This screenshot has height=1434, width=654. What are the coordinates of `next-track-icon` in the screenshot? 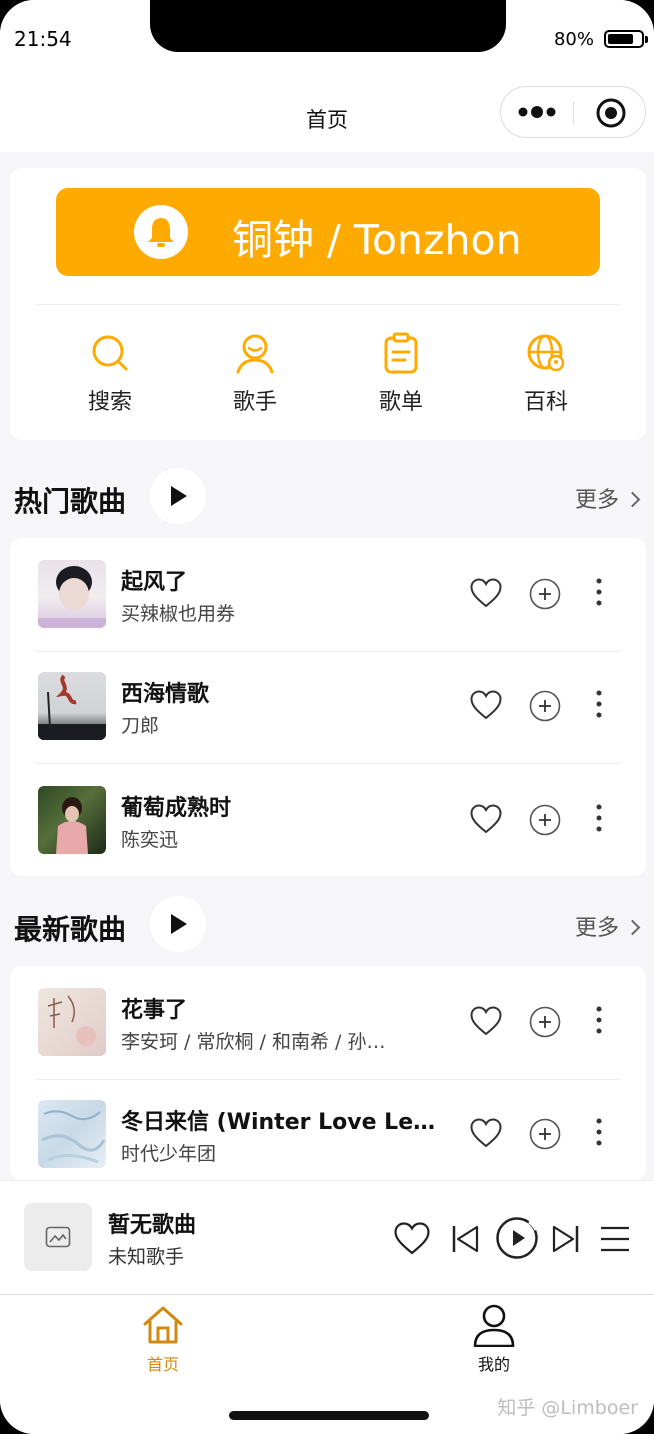 It's located at (565, 1239).